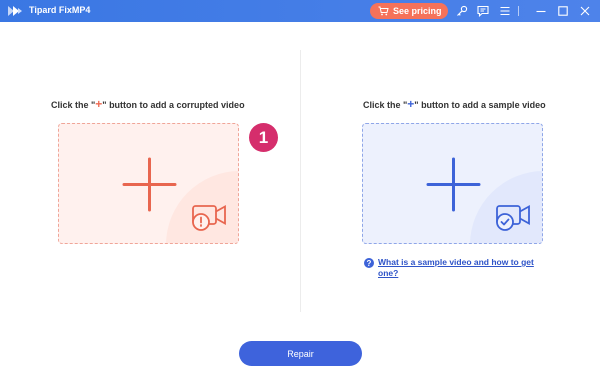  What do you see at coordinates (518, 11) in the screenshot?
I see `titlebar-divider` at bounding box center [518, 11].